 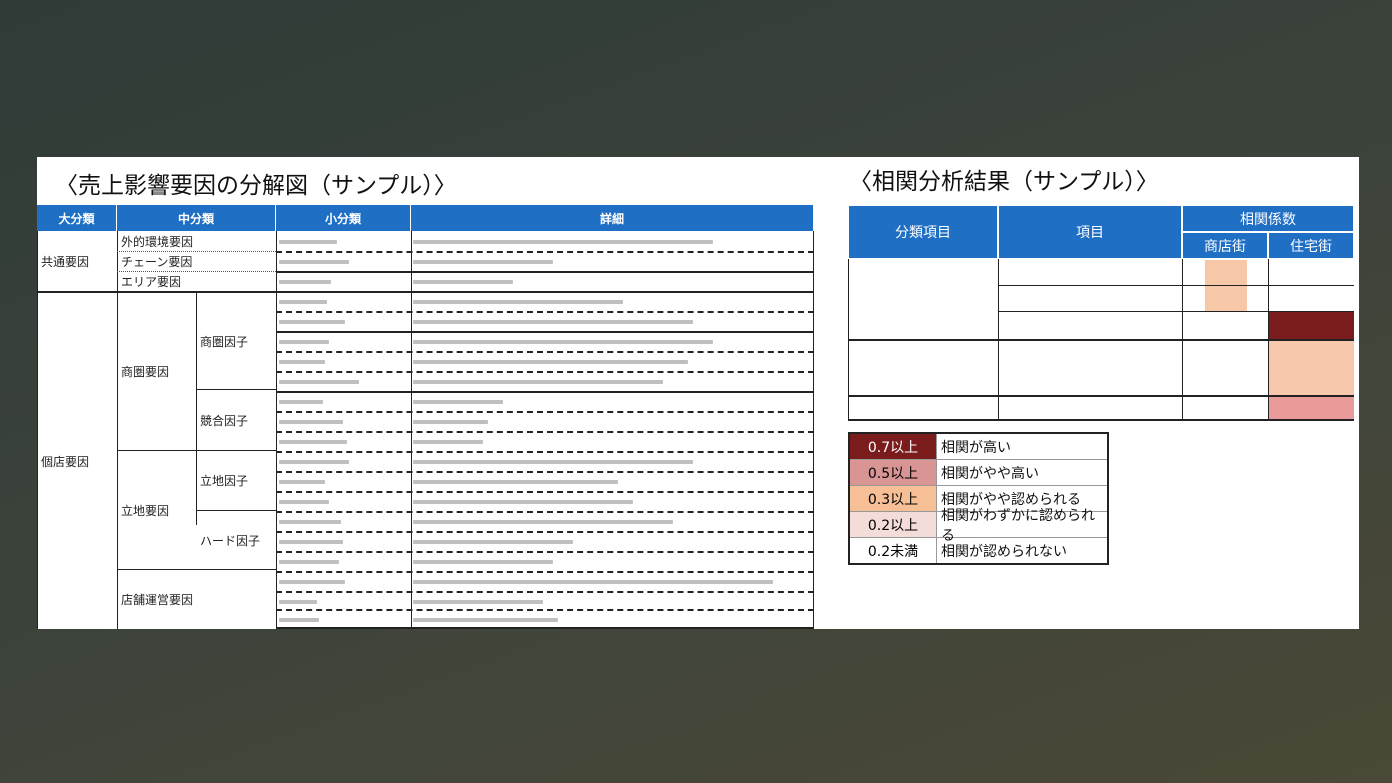 I want to click on header-major: 大分類, so click(x=77, y=218).